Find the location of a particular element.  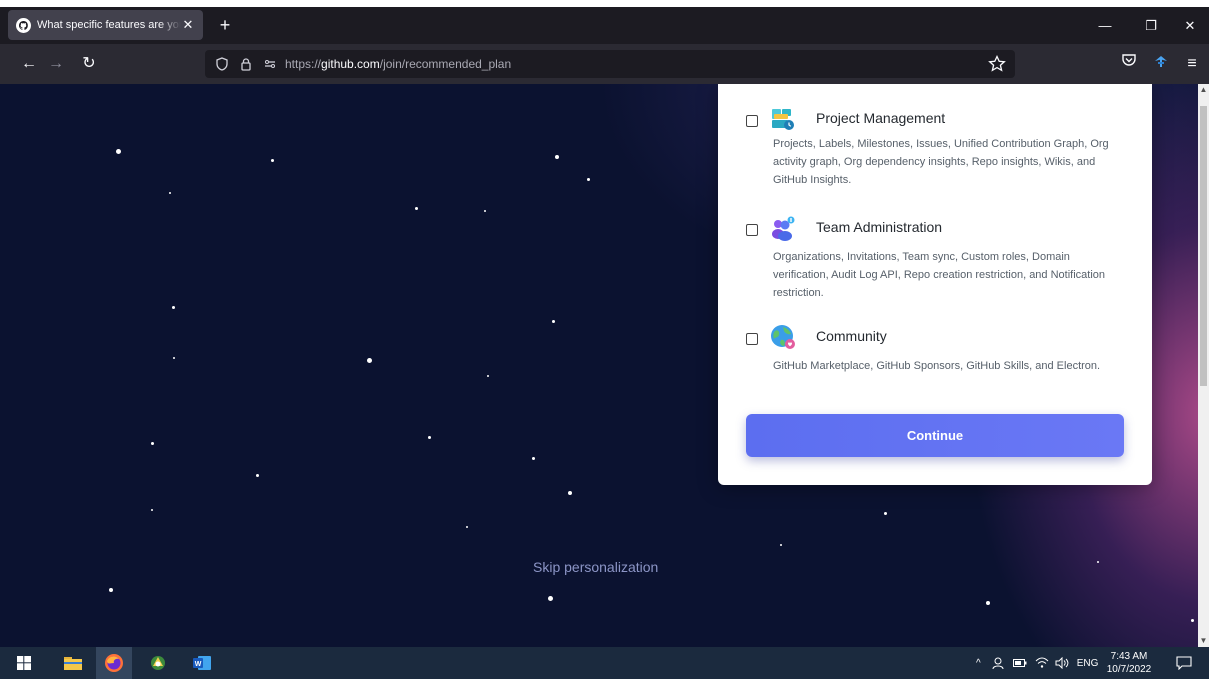

community-checkbox is located at coordinates (752, 339).